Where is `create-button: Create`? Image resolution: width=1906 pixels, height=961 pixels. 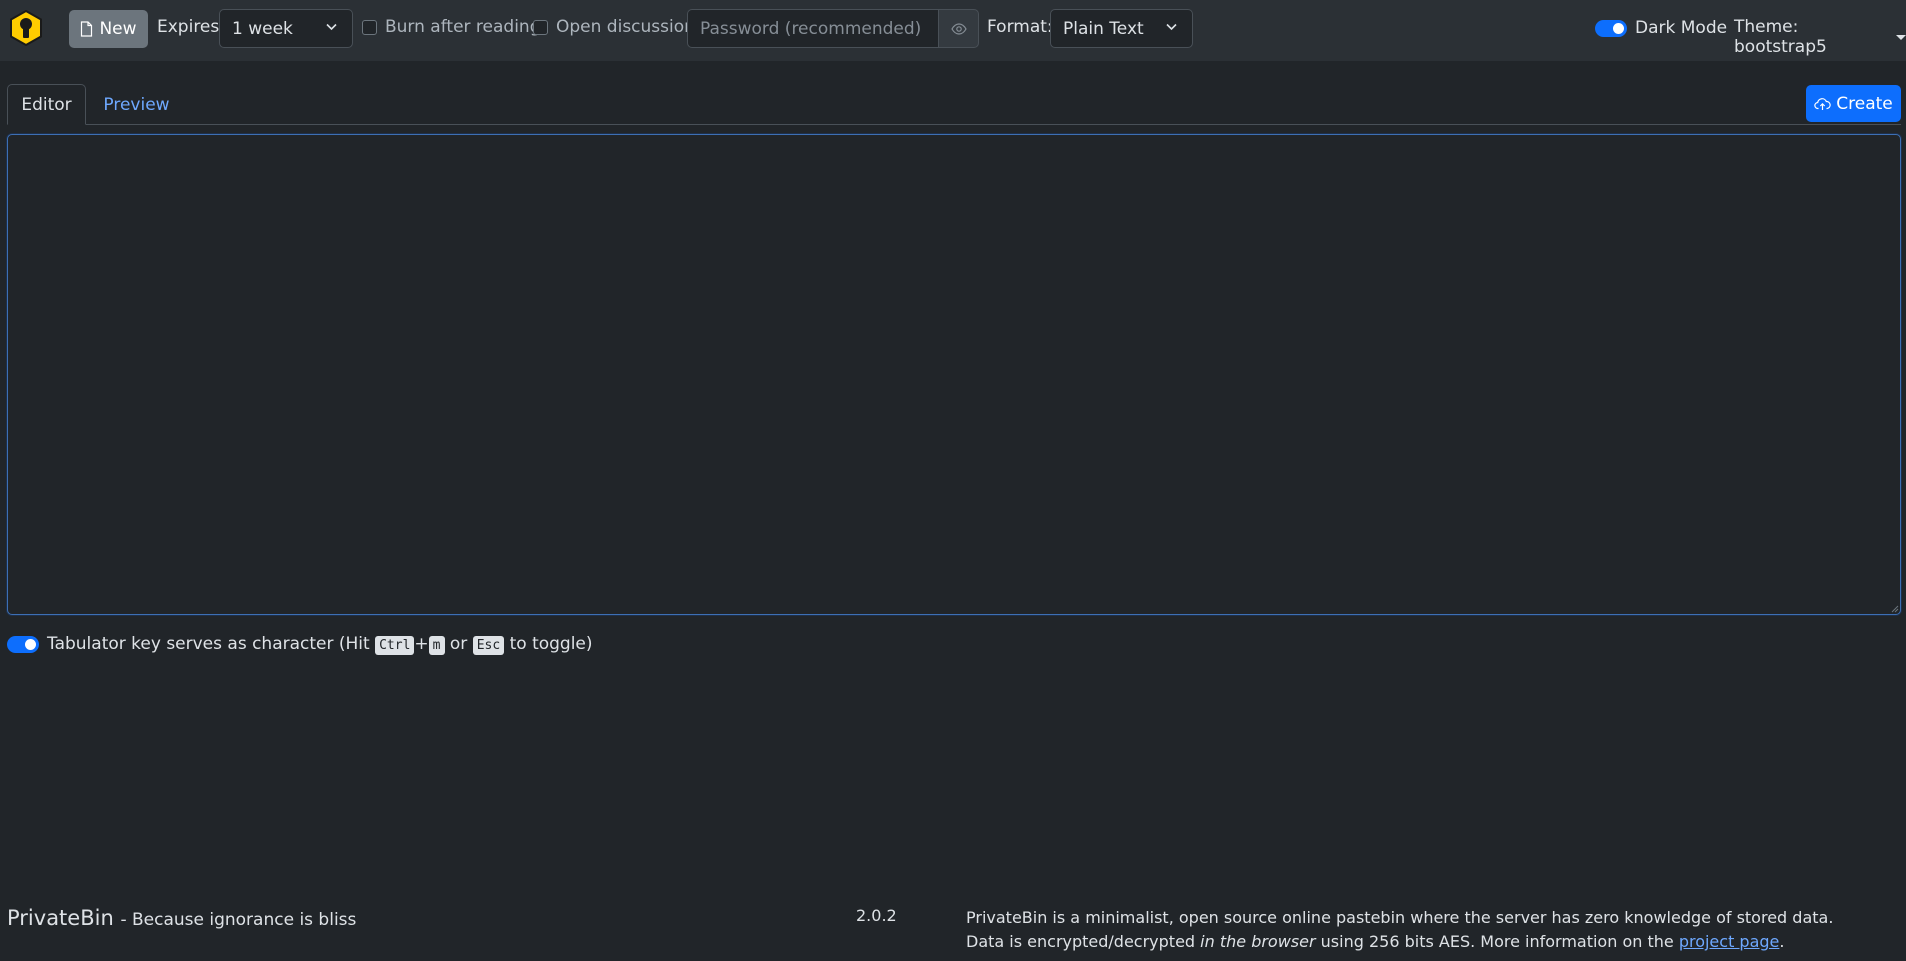 create-button: Create is located at coordinates (1853, 103).